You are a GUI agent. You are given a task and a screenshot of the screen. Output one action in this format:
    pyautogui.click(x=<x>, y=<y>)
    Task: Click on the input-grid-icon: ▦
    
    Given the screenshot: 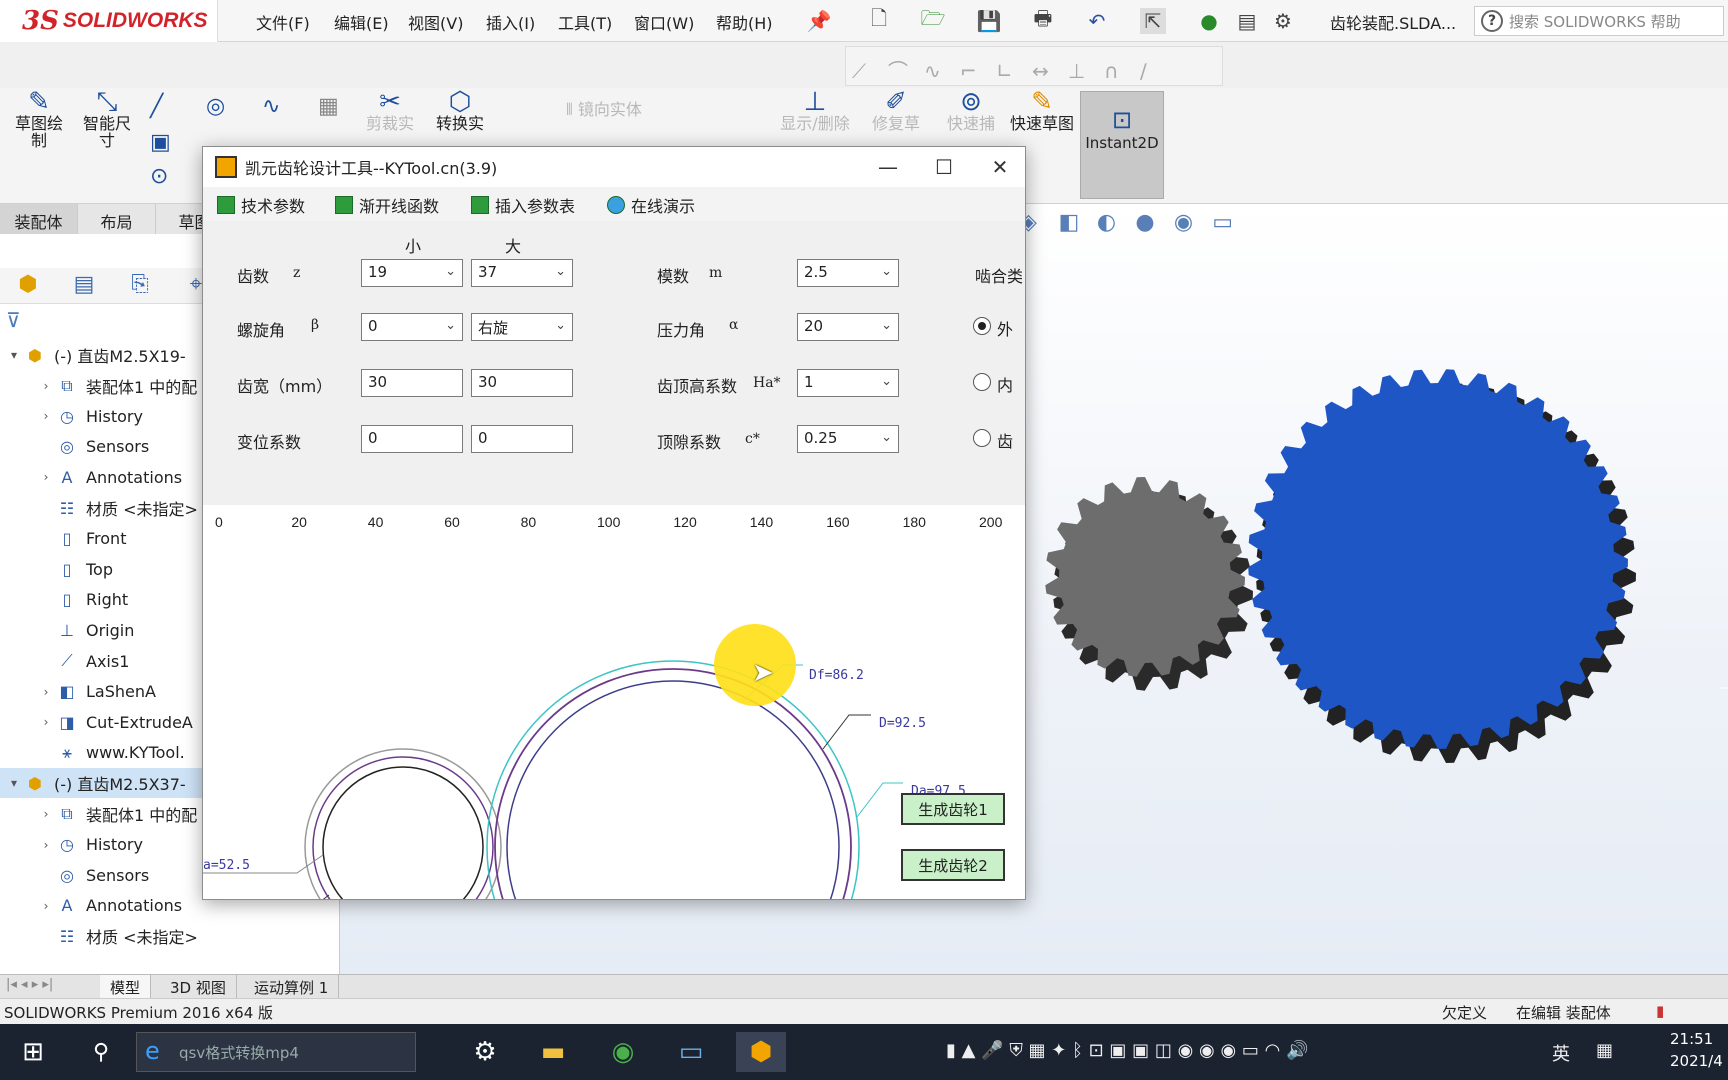 What is the action you would take?
    pyautogui.click(x=1604, y=1050)
    